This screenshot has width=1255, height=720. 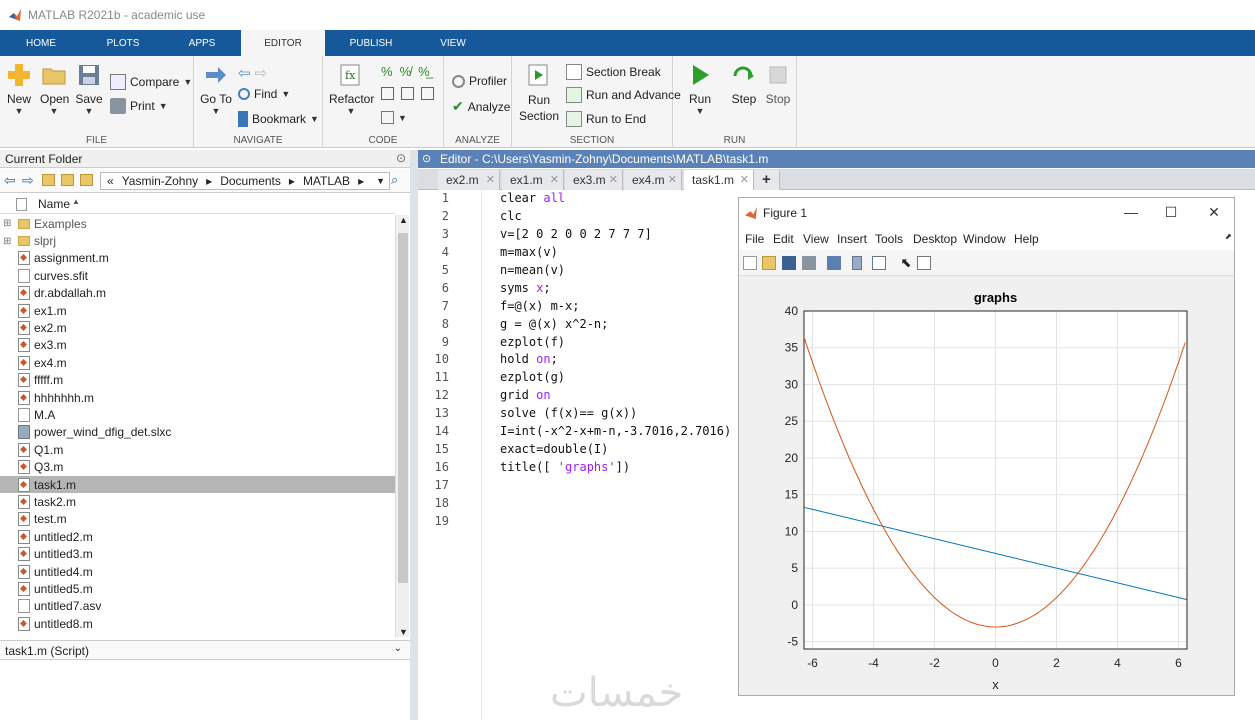 What do you see at coordinates (351, 89) in the screenshot?
I see `refactor-button: fx Refactor ▼` at bounding box center [351, 89].